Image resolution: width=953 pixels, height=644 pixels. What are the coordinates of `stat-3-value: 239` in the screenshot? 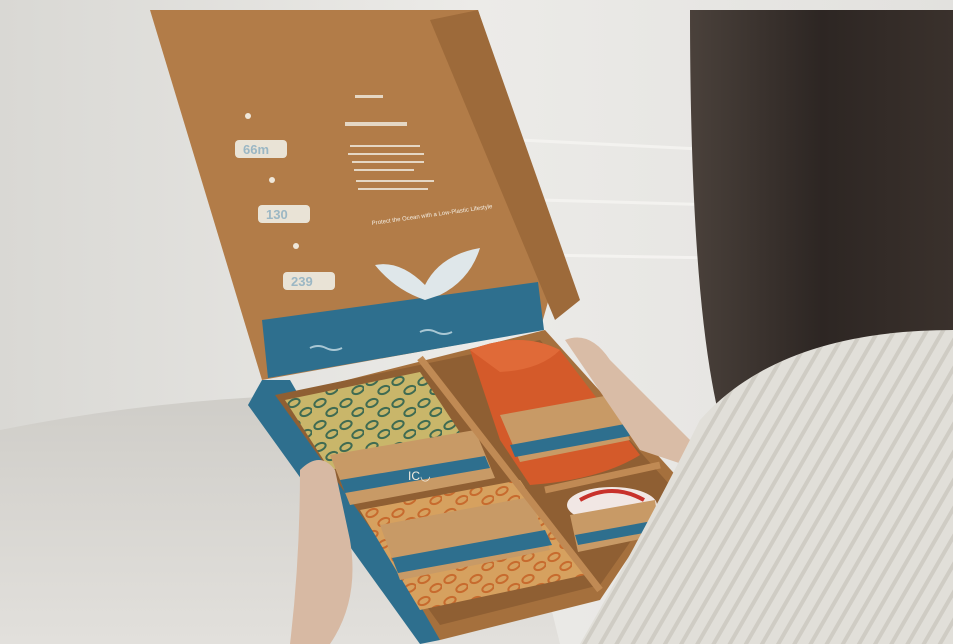 It's located at (302, 281).